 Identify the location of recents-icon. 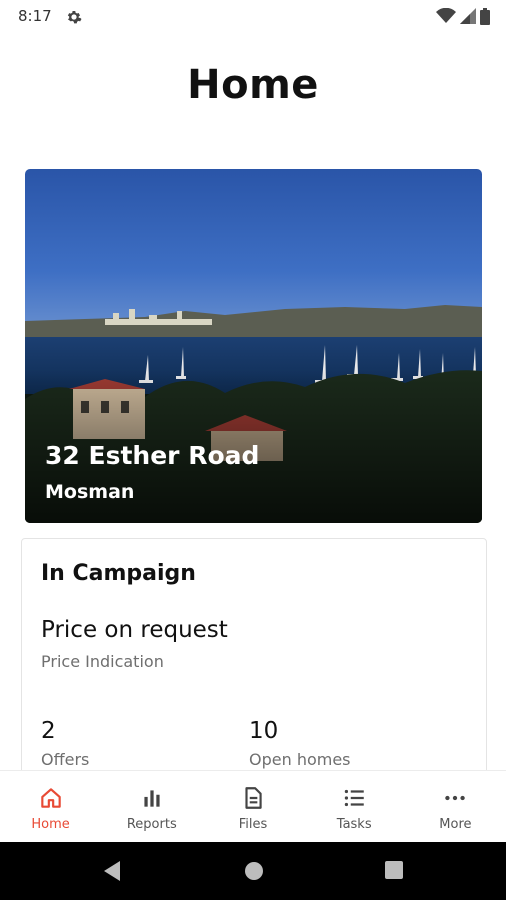
(394, 870).